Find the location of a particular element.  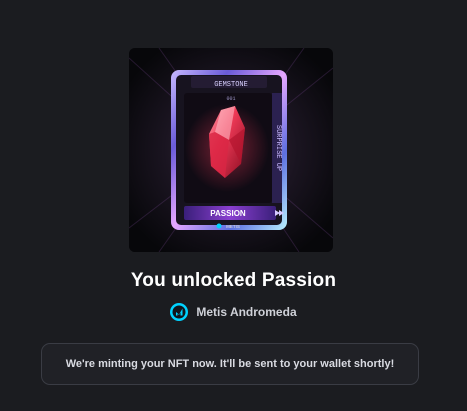

card-side-text: SURPRISE UP is located at coordinates (278, 148).